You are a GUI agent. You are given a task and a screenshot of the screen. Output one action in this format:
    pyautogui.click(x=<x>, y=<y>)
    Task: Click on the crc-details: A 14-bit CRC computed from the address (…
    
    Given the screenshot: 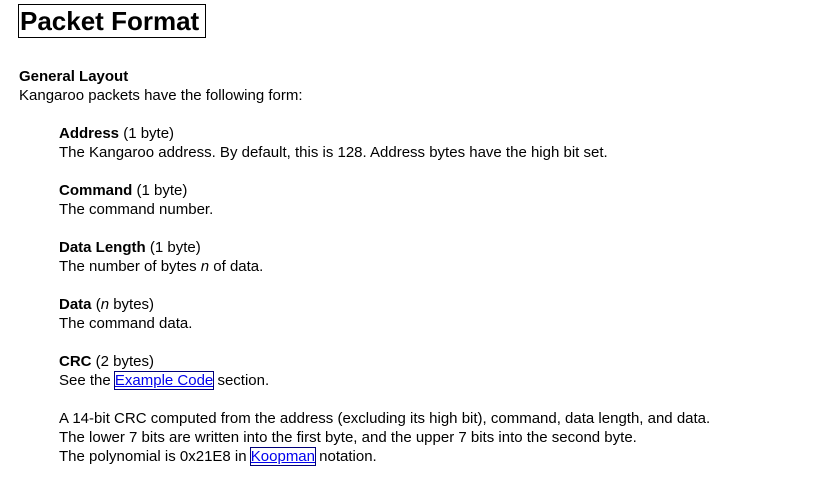 What is the action you would take?
    pyautogui.click(x=444, y=437)
    